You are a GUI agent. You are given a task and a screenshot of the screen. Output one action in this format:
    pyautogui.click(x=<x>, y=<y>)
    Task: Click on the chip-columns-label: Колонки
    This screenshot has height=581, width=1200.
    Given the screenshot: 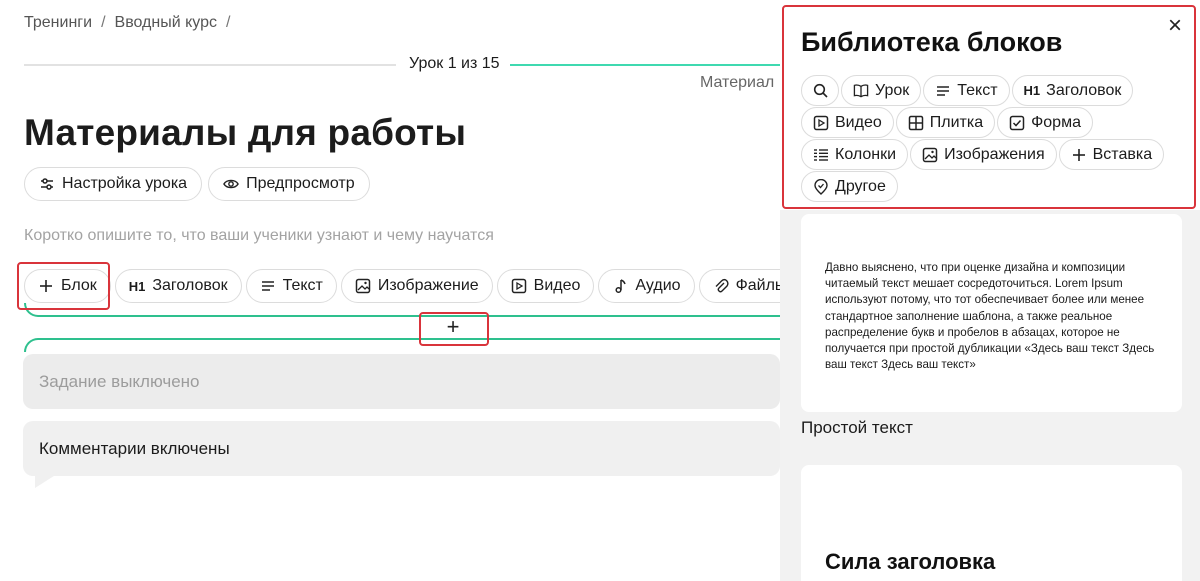 What is the action you would take?
    pyautogui.click(x=866, y=154)
    